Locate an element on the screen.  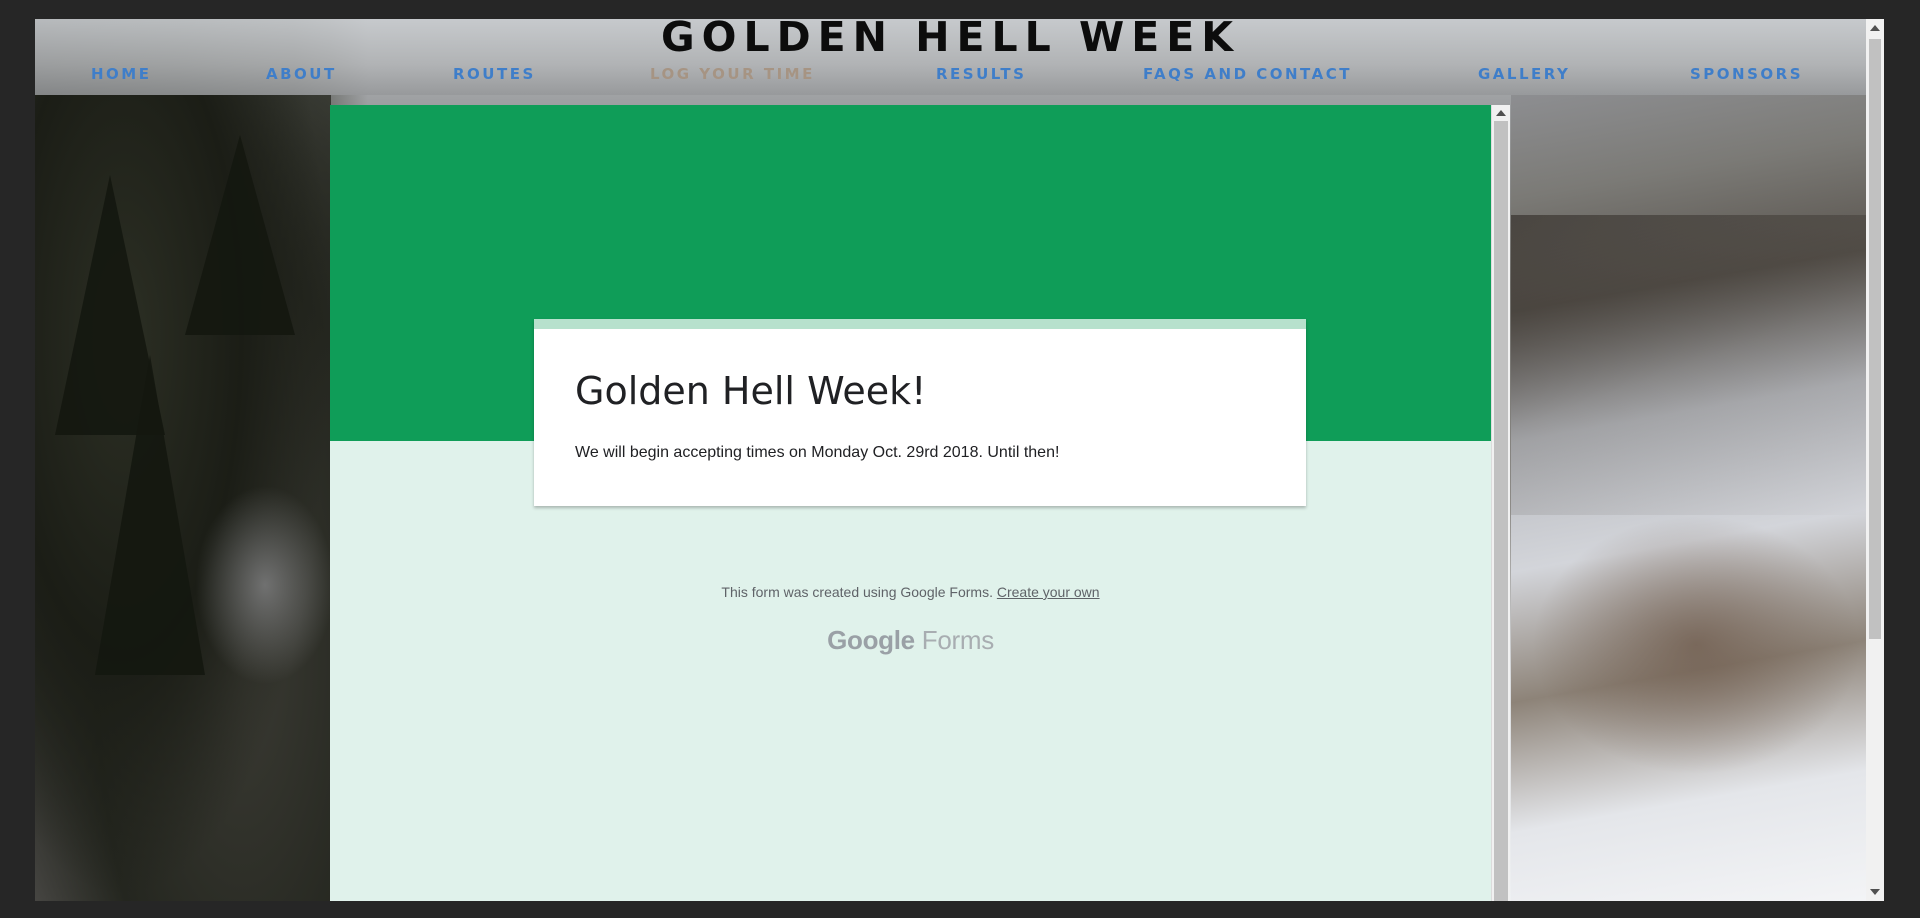
google-wordmark: Google is located at coordinates (871, 640).